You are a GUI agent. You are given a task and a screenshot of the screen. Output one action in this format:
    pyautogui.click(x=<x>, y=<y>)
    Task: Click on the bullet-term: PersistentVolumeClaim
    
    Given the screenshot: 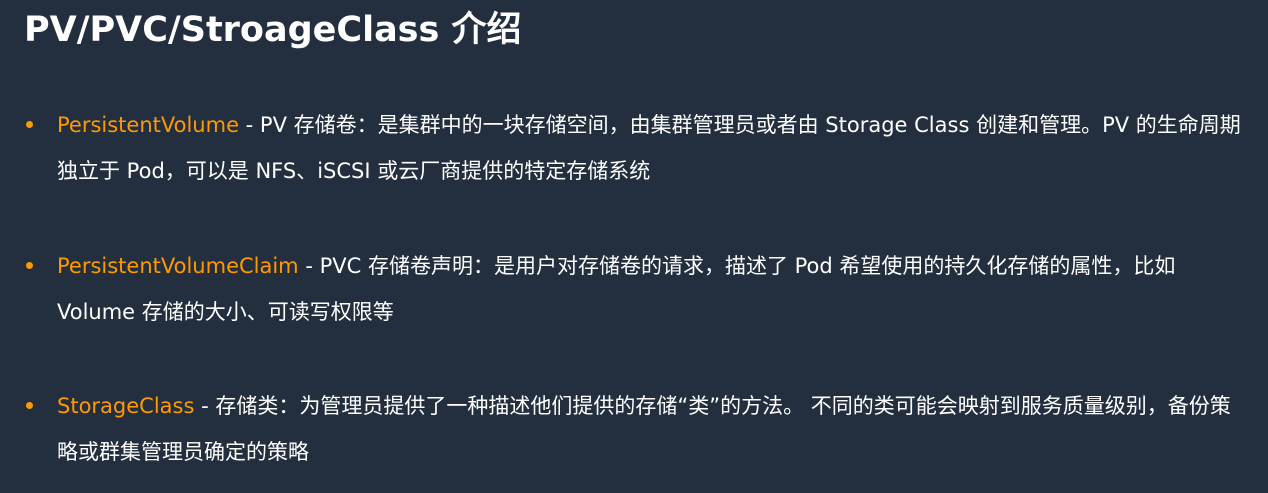 What is the action you would take?
    pyautogui.click(x=178, y=266)
    